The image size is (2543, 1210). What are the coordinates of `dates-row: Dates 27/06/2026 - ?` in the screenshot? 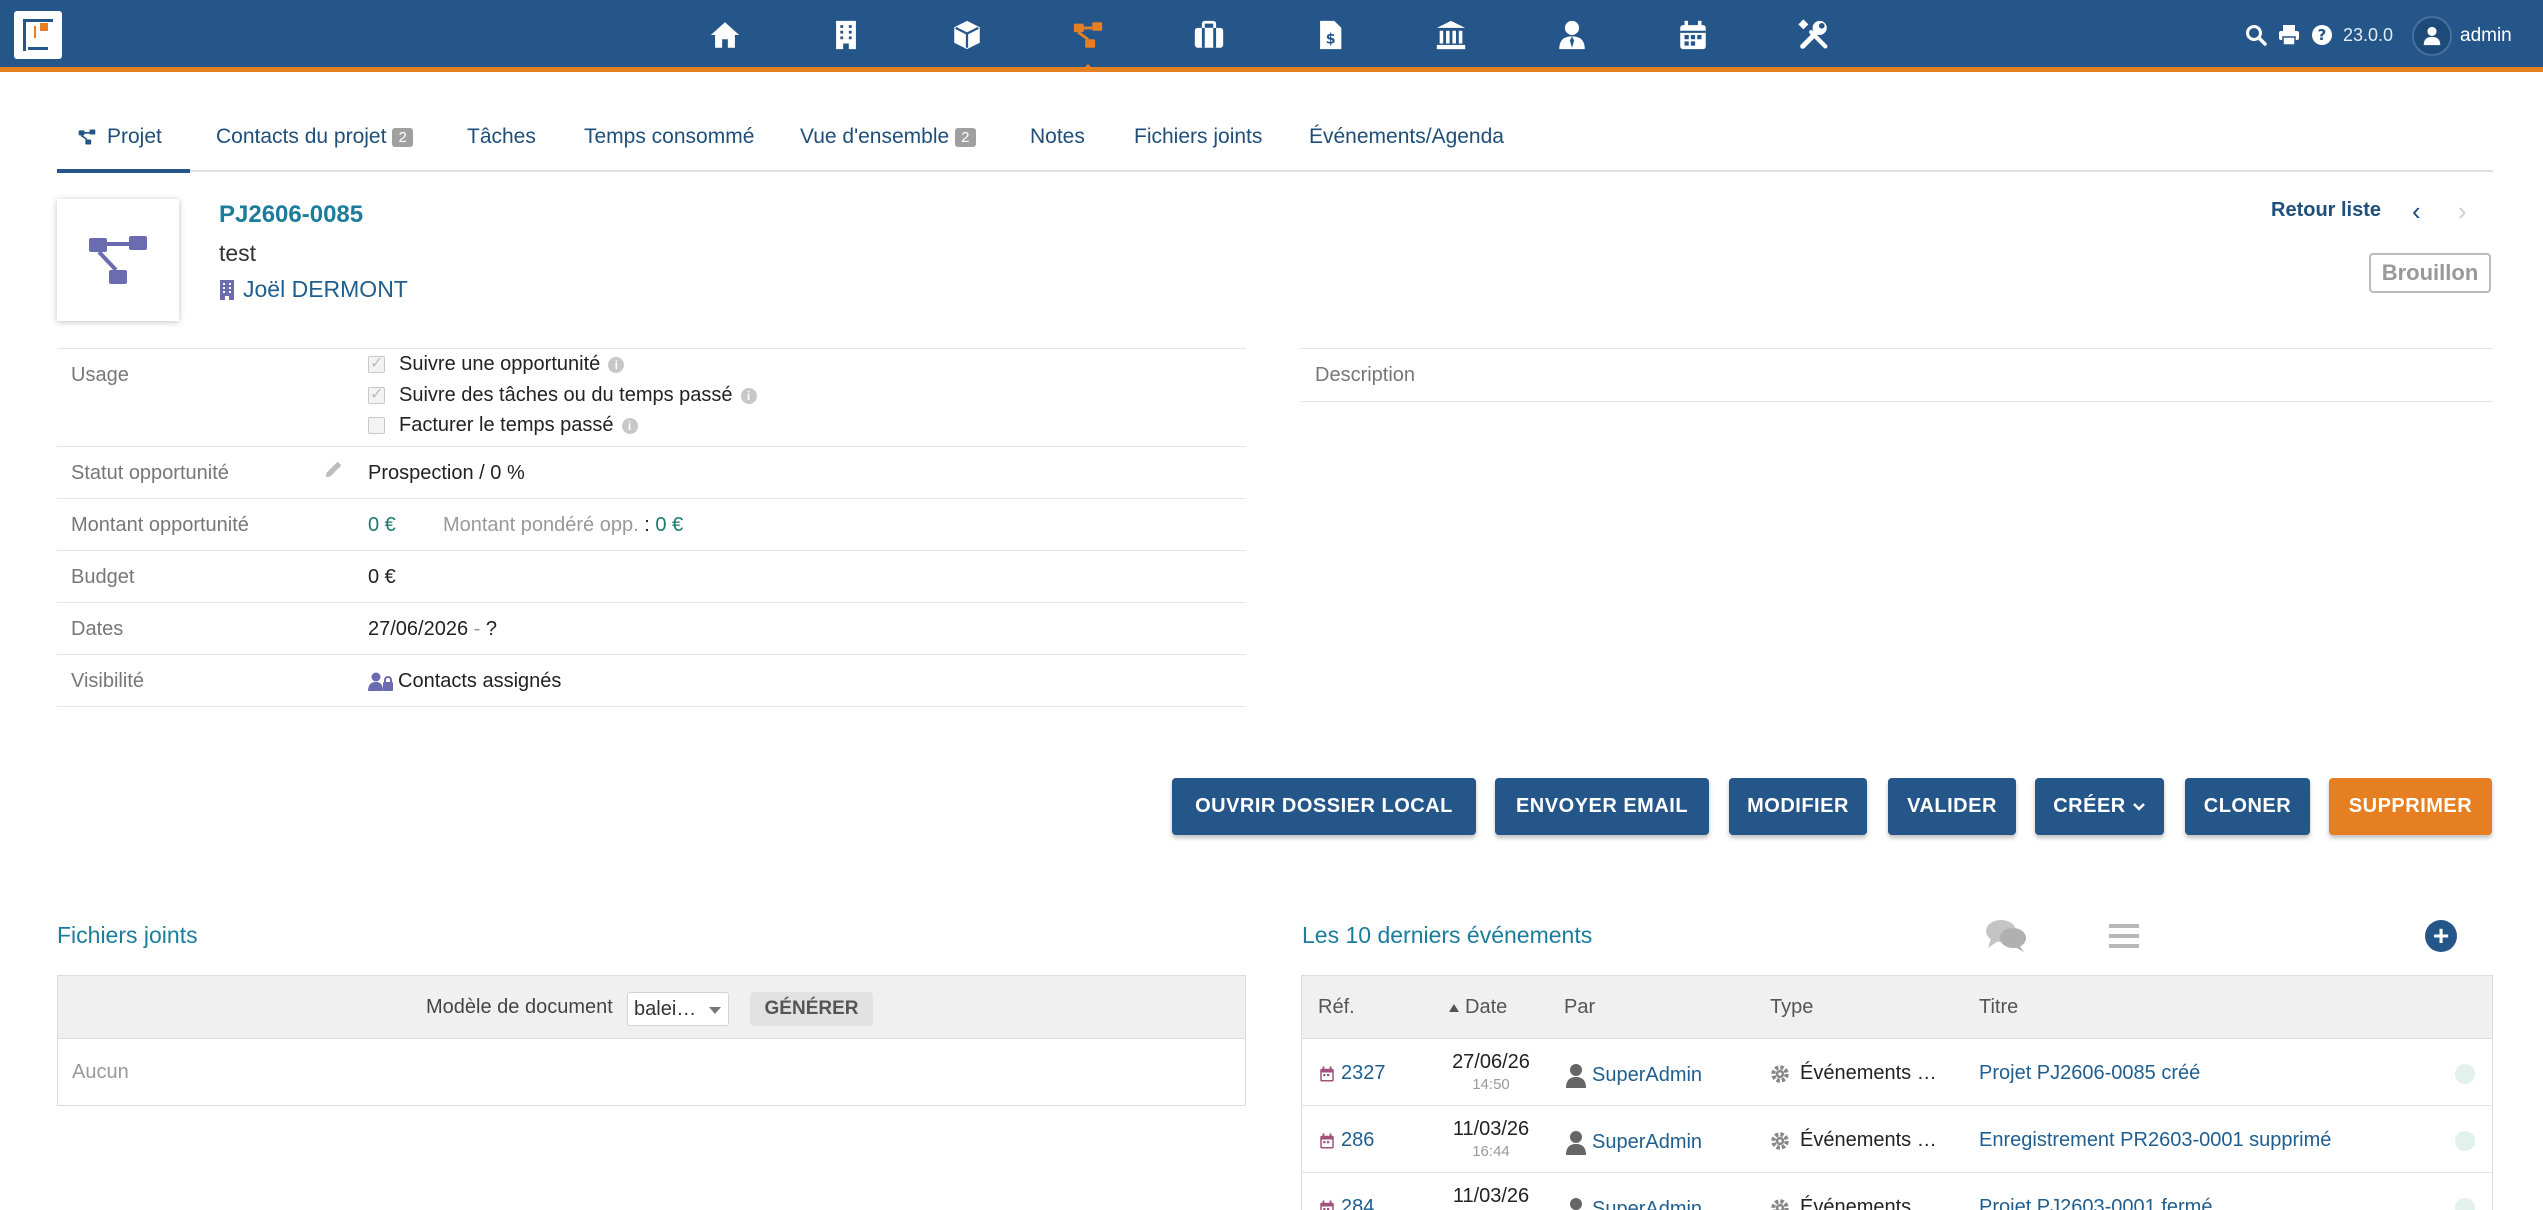 It's located at (651, 629).